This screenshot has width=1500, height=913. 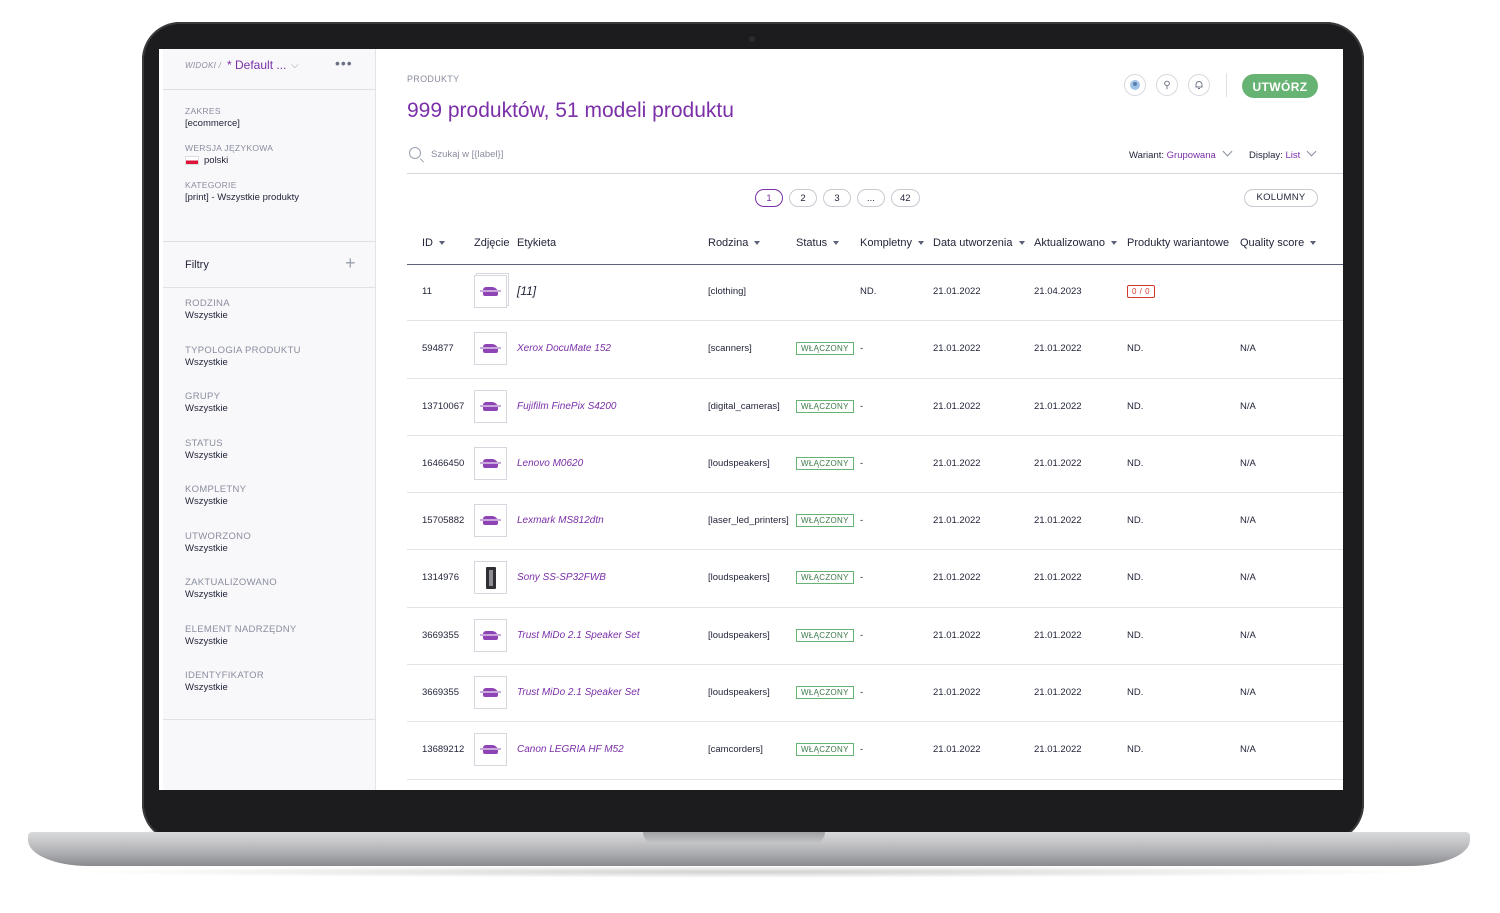 I want to click on page-last-button: 42, so click(x=905, y=198).